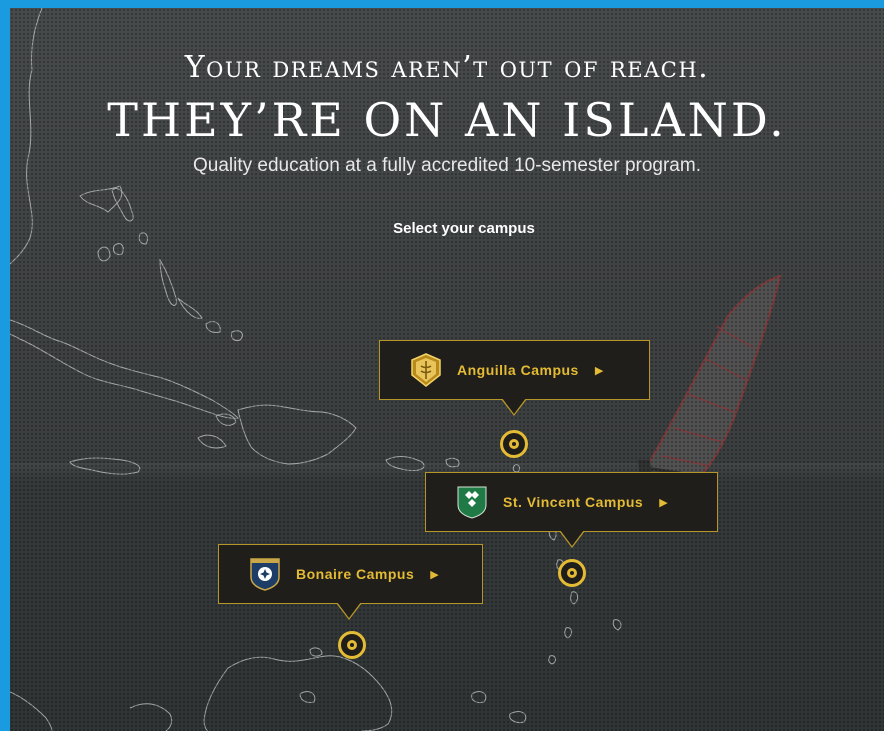  I want to click on st-vincent-crest-icon, so click(472, 502).